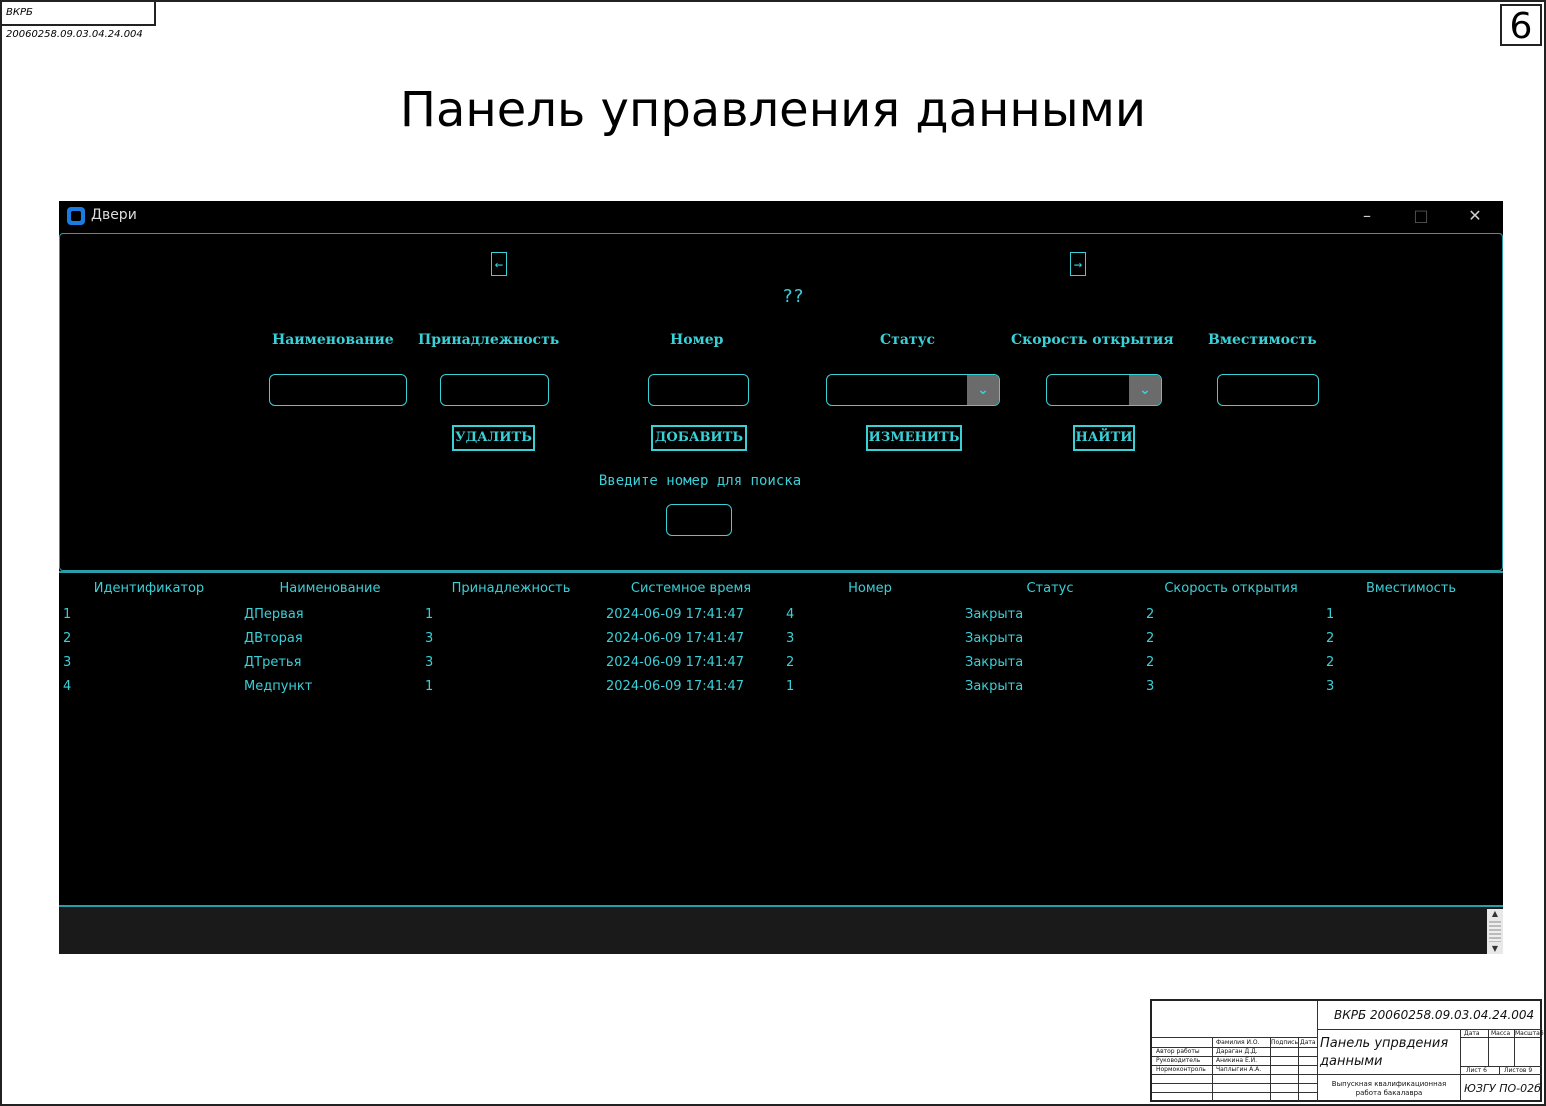  I want to click on page-indicator: ??, so click(793, 296).